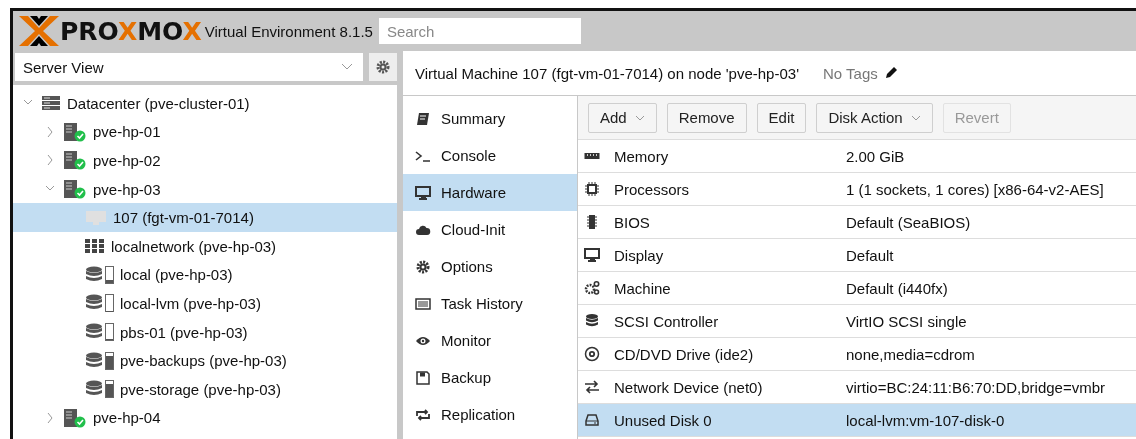 Image resolution: width=1136 pixels, height=439 pixels. Describe the element at coordinates (607, 73) in the screenshot. I see `vm-title: Virtual Machine 107 (fgt-vm-01-7014) on node 'pve-hp-03'` at that location.